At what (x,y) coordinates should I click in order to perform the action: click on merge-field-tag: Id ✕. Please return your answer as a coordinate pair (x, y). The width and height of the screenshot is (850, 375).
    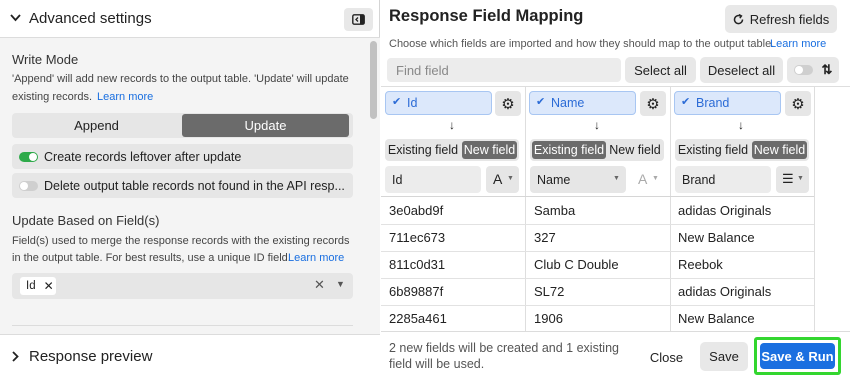
    Looking at the image, I should click on (38, 286).